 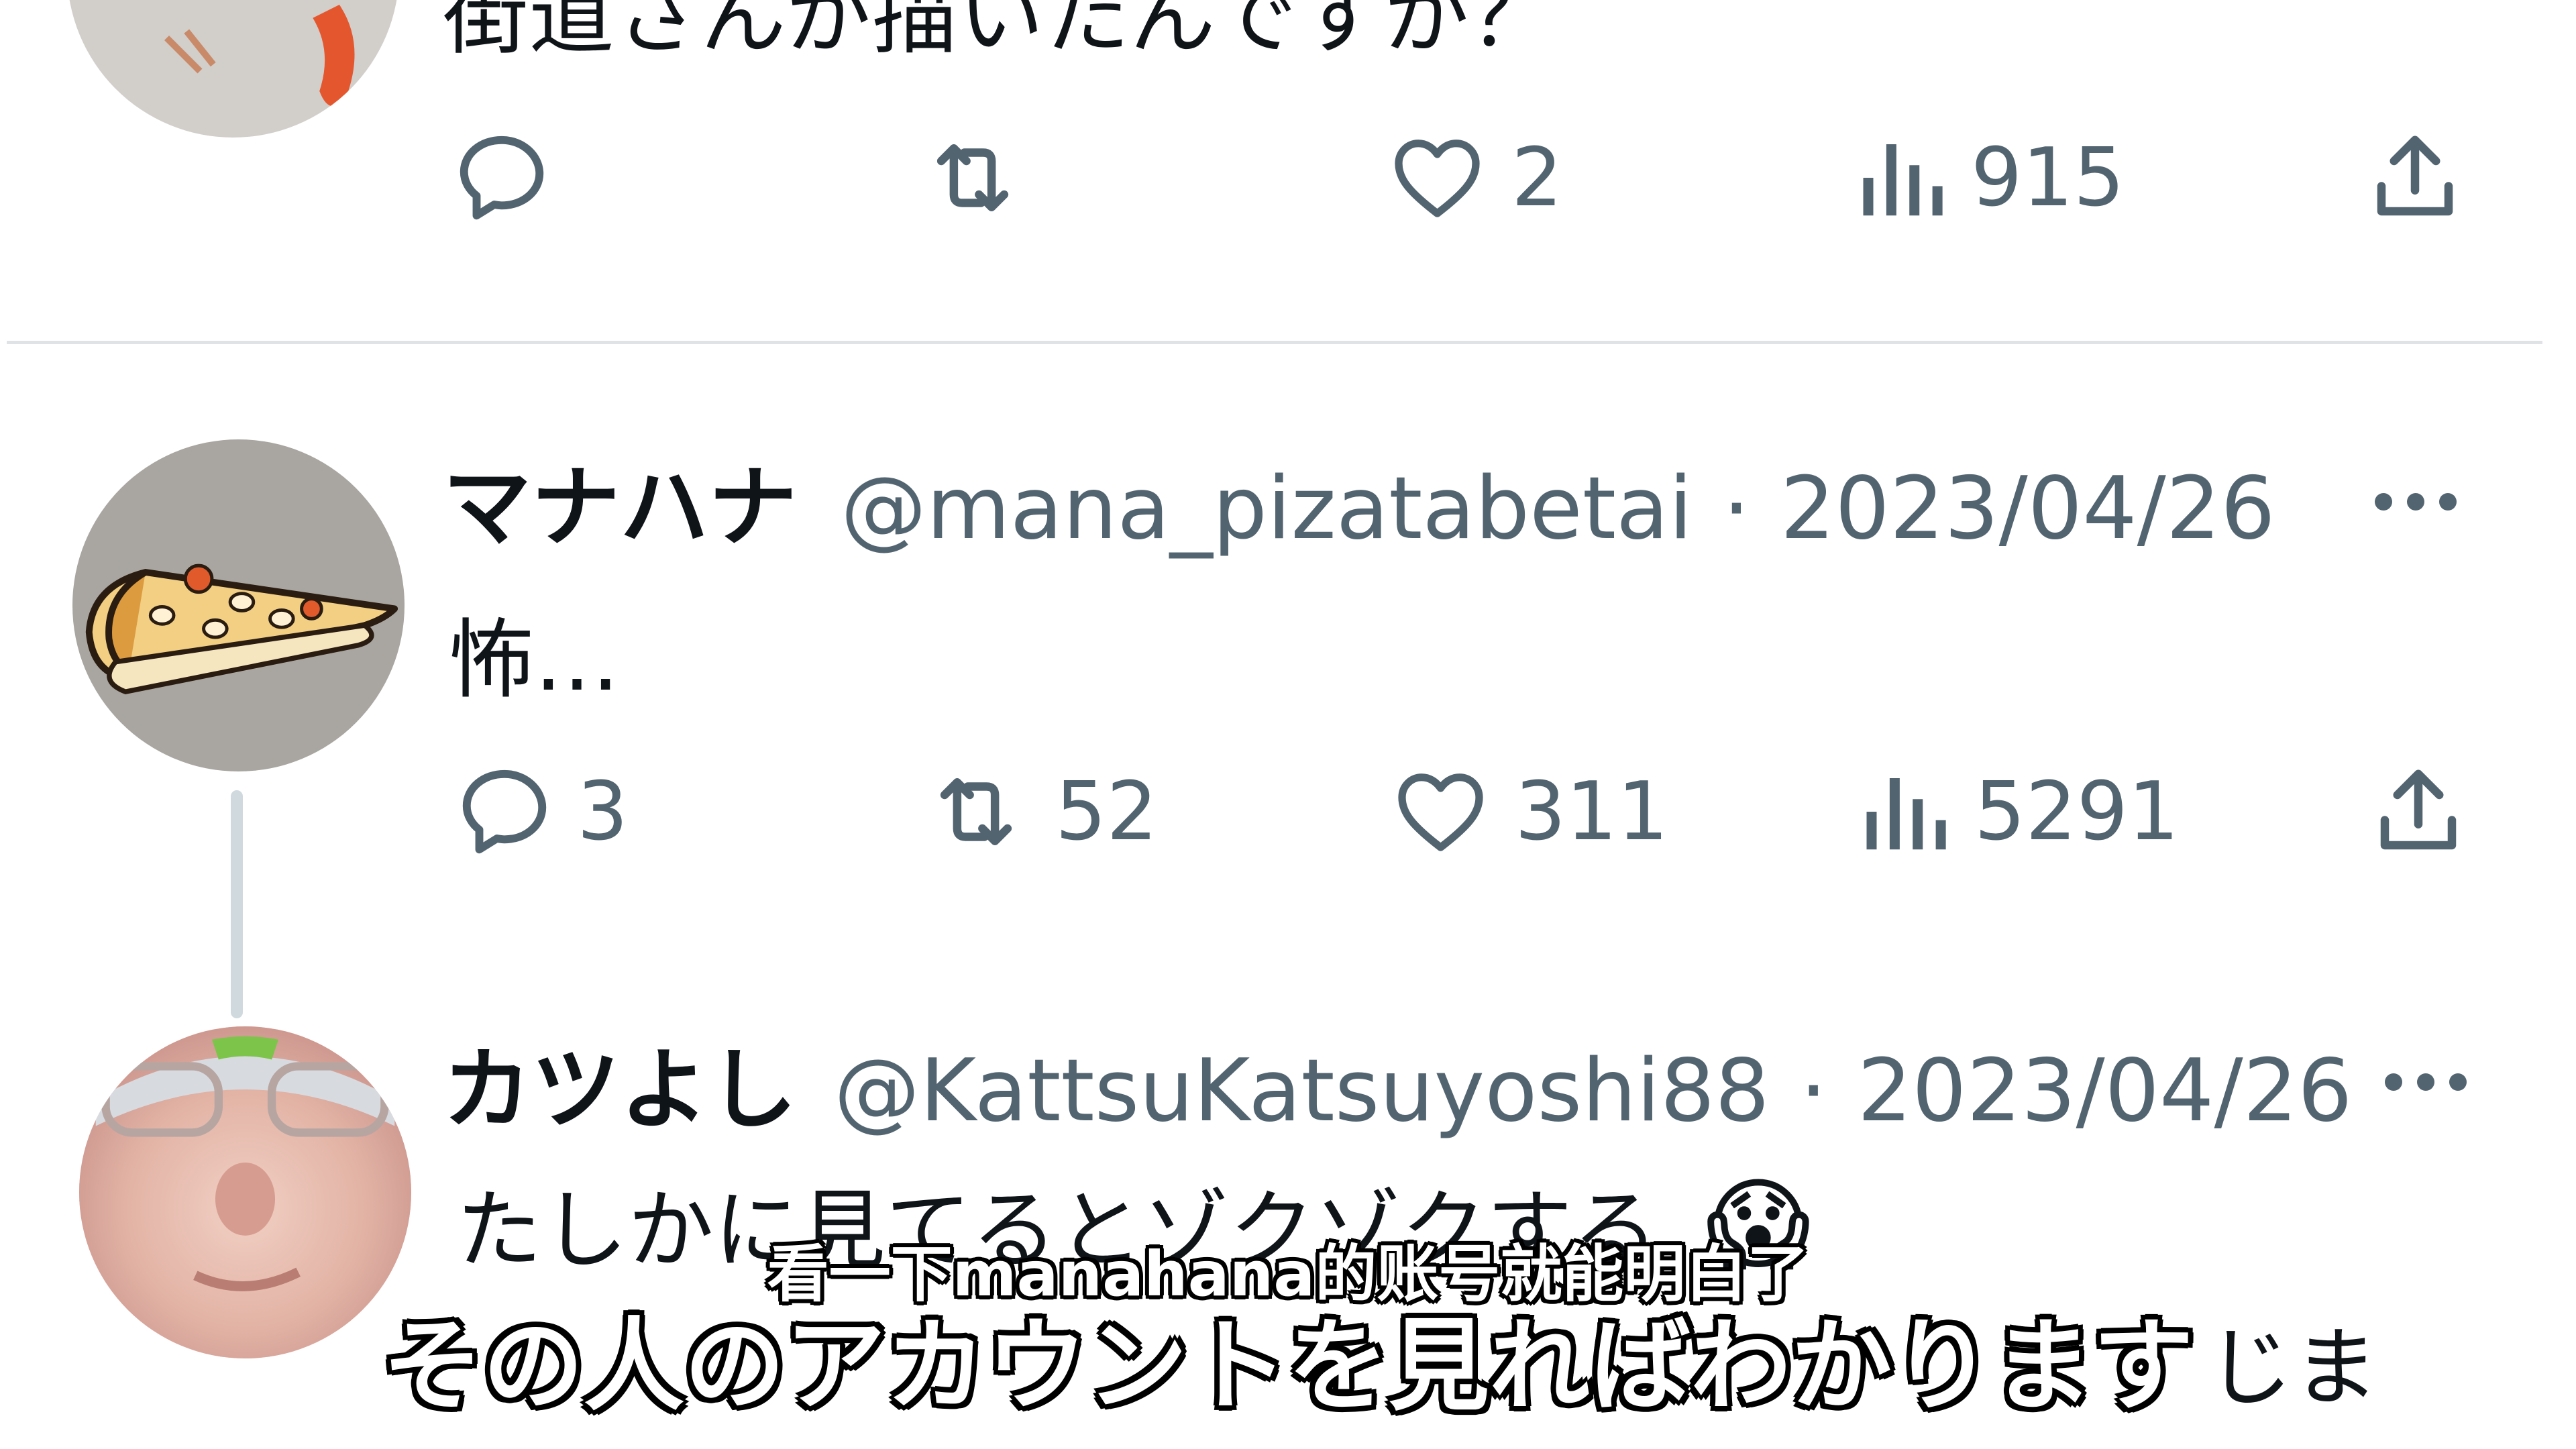 I want to click on handle: @KattsuKatsuyoshi88, so click(x=1302, y=1091).